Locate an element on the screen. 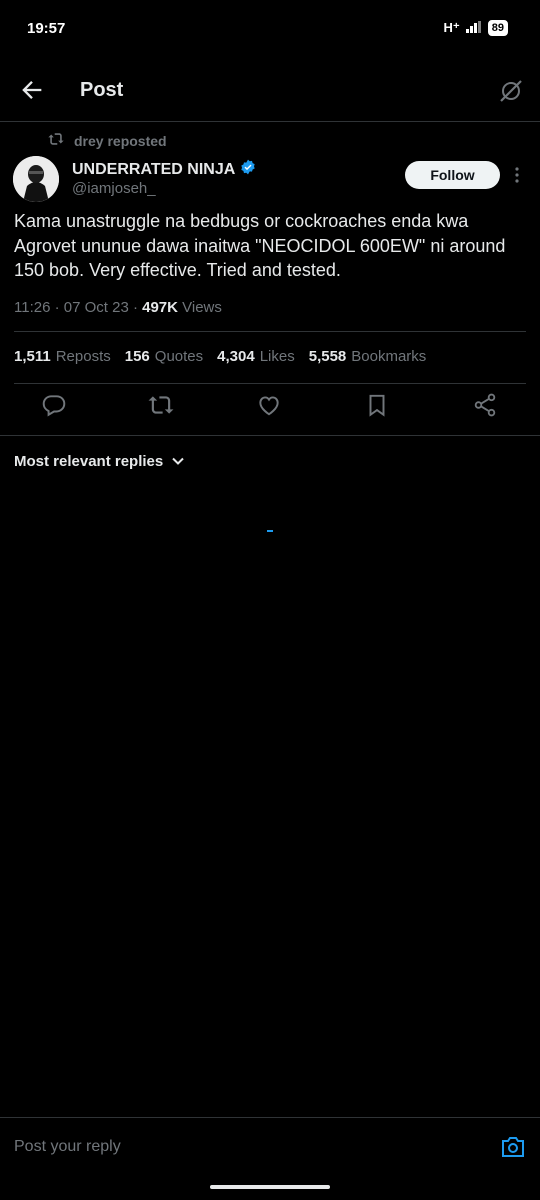 Image resolution: width=540 pixels, height=1200 pixels. battery-indicator: 89 is located at coordinates (497, 28).